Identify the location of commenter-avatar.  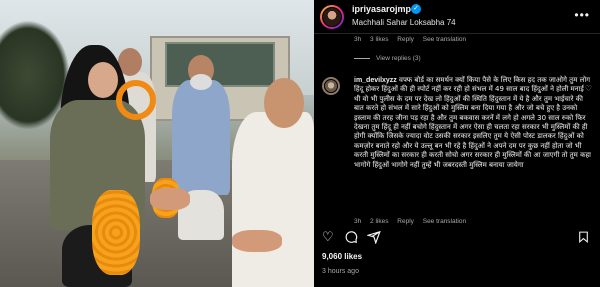
(331, 86).